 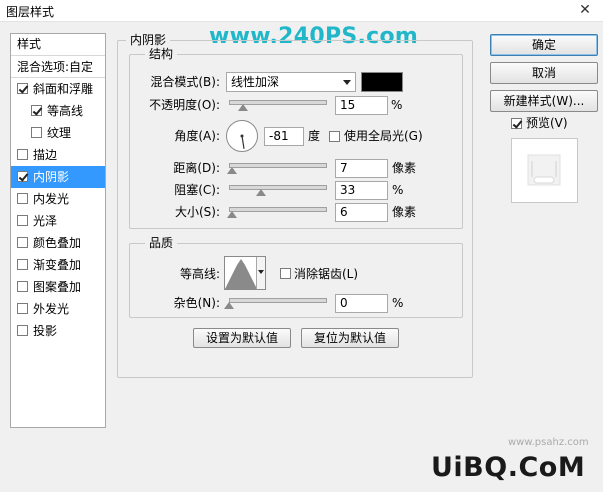 What do you see at coordinates (243, 107) in the screenshot?
I see `opacity-slider-thumb` at bounding box center [243, 107].